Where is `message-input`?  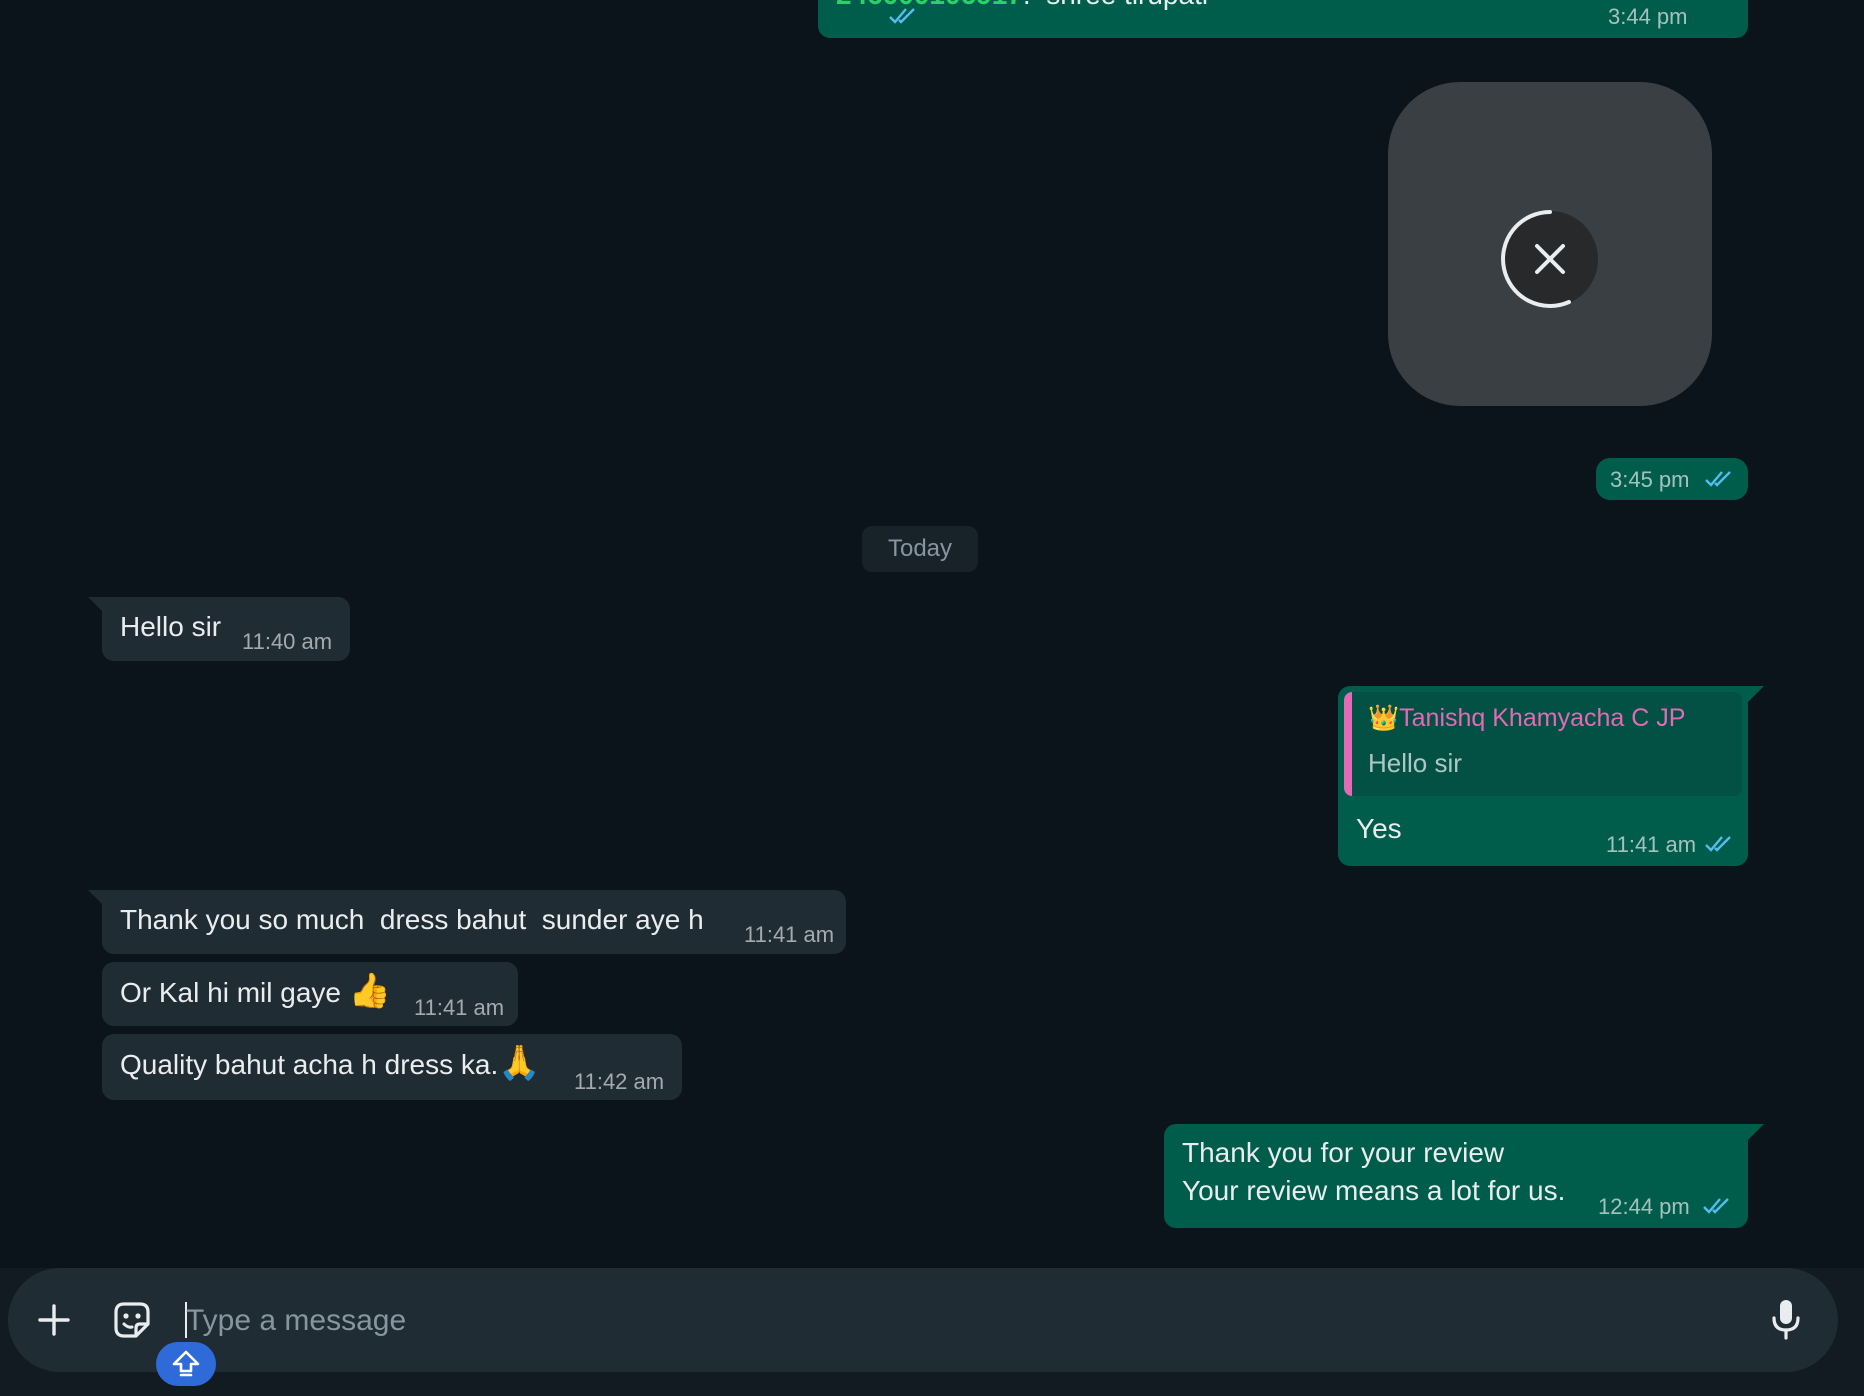 message-input is located at coordinates (936, 1321).